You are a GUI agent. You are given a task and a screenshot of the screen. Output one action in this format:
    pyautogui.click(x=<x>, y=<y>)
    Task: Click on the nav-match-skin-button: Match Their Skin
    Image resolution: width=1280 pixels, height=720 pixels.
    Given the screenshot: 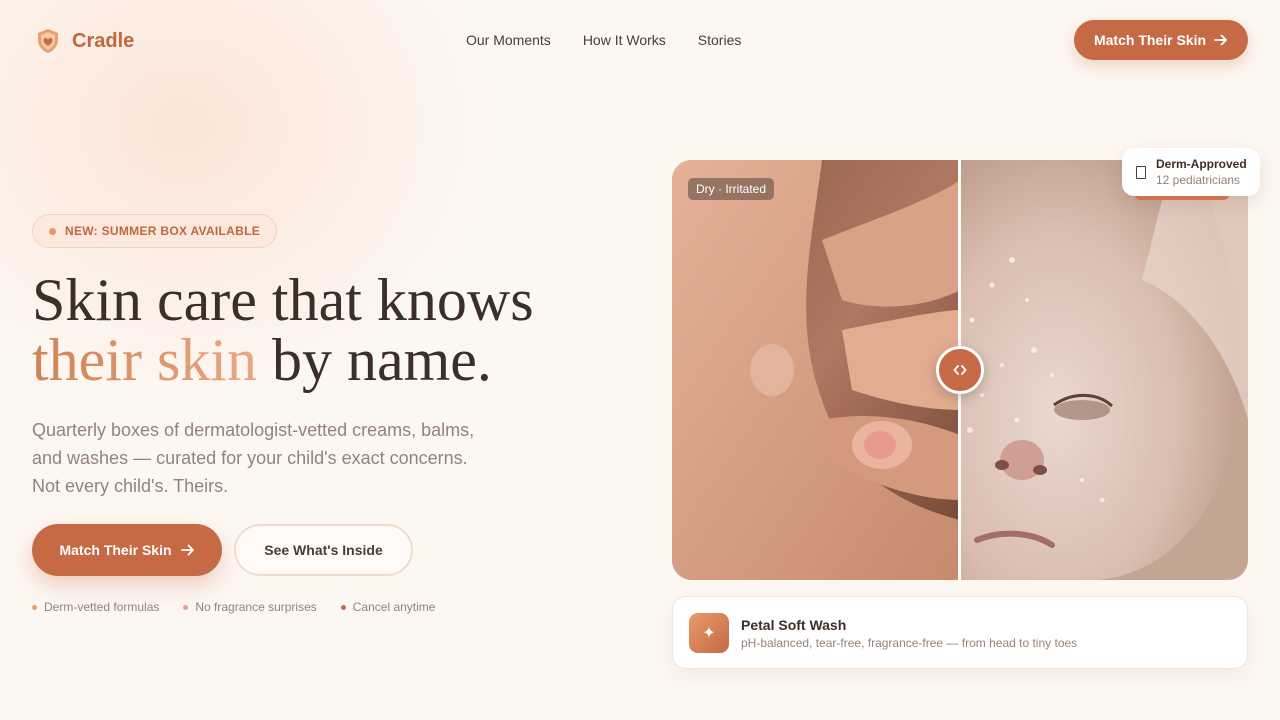 What is the action you would take?
    pyautogui.click(x=1161, y=40)
    